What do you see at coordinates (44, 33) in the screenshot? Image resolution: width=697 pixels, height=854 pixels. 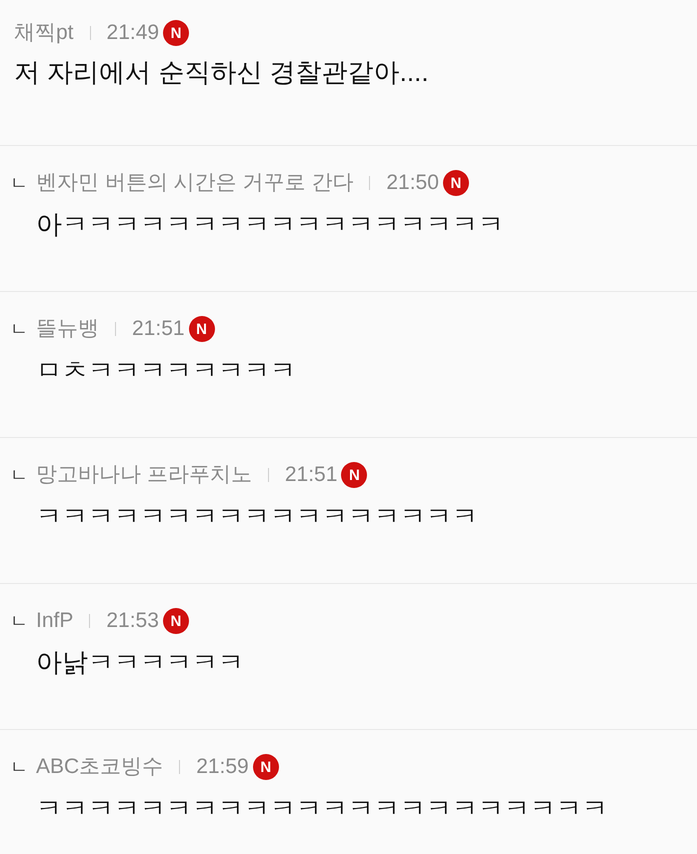 I see `author-name: 채찍pt` at bounding box center [44, 33].